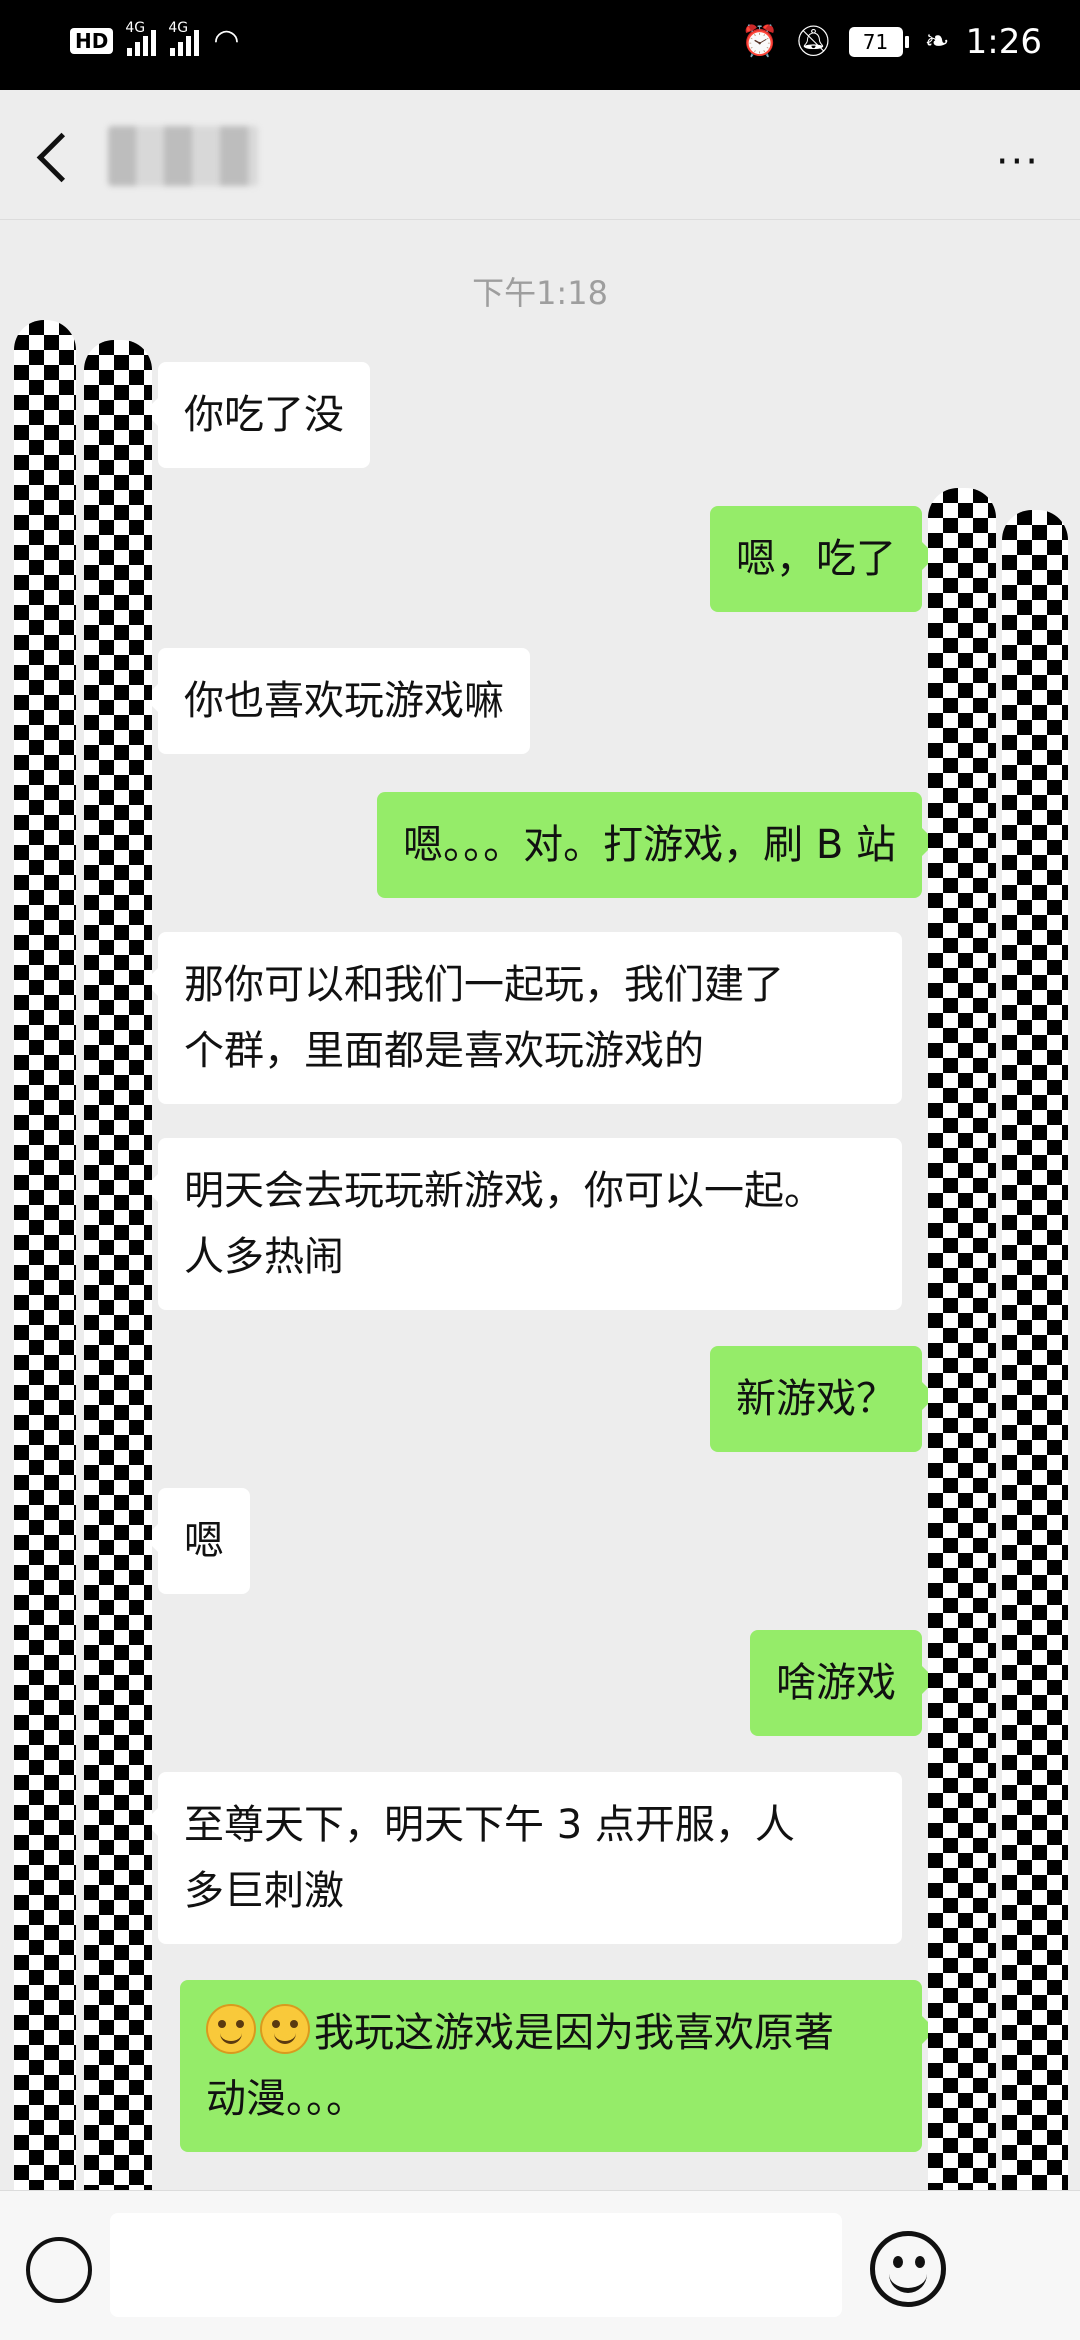  What do you see at coordinates (59, 2270) in the screenshot?
I see `voice-icon` at bounding box center [59, 2270].